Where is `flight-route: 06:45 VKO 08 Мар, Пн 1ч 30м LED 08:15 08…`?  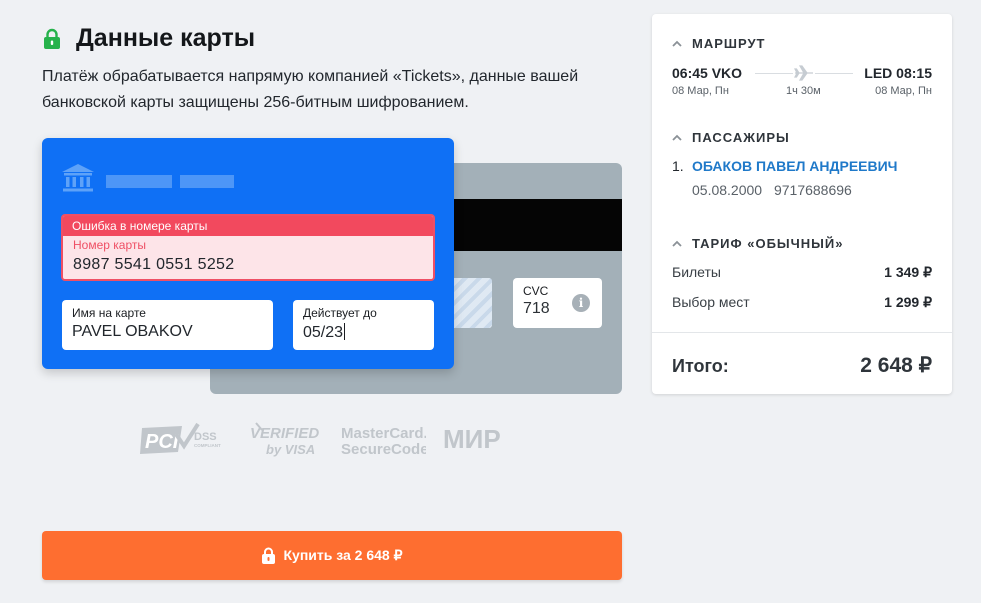
flight-route: 06:45 VKO 08 Мар, Пн 1ч 30м LED 08:15 08… is located at coordinates (802, 82).